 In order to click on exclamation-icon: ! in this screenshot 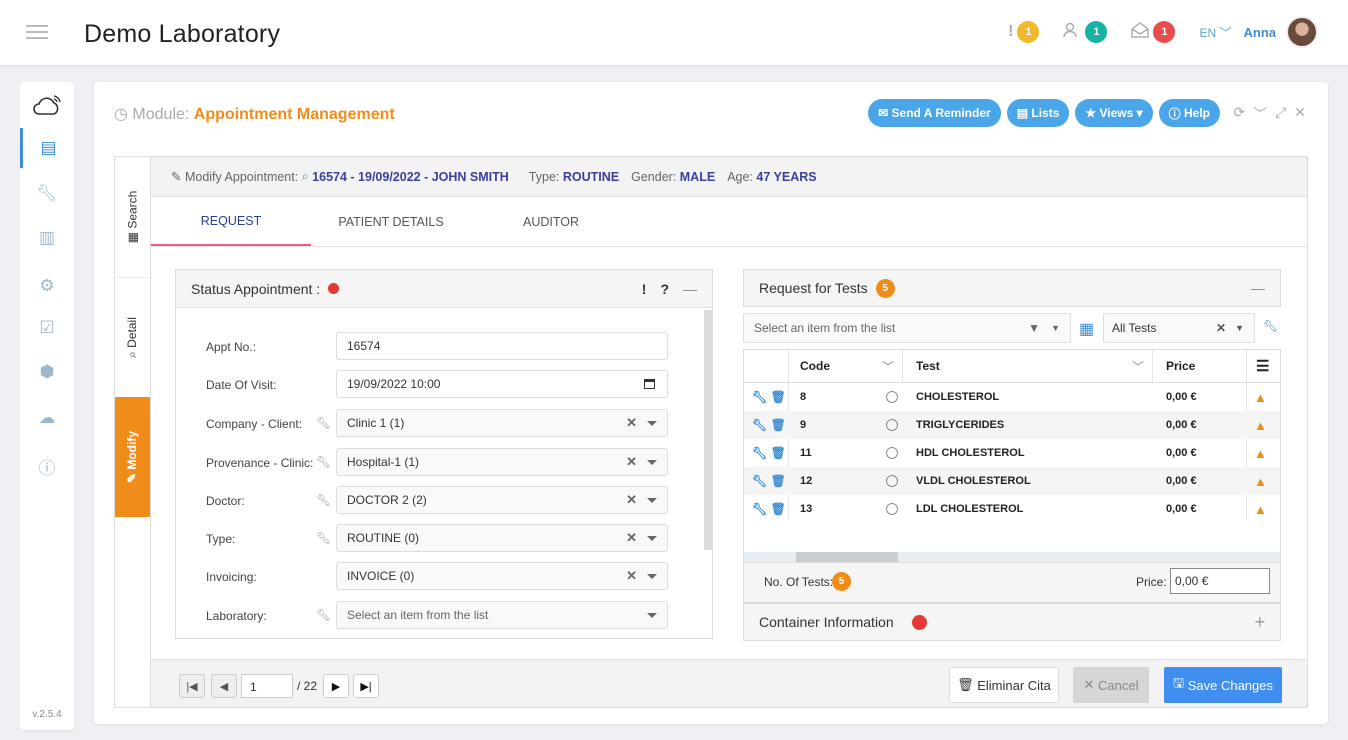, I will do `click(644, 289)`.